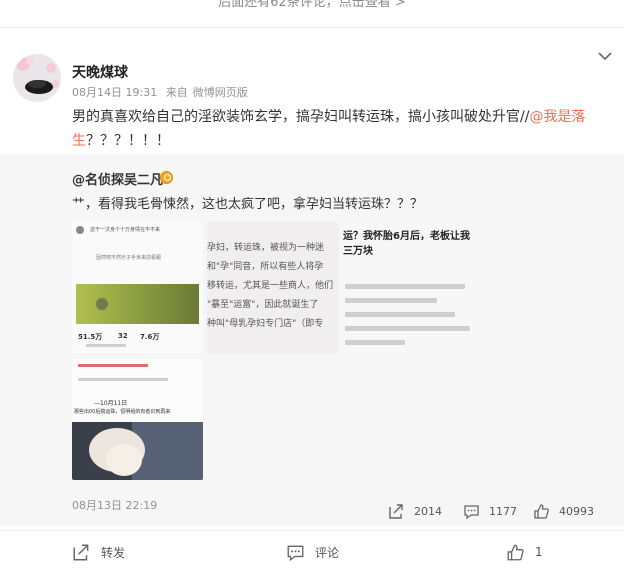  Describe the element at coordinates (312, 11) in the screenshot. I see `more-comments-link: 后面还有62条评论，点击查看 >` at that location.